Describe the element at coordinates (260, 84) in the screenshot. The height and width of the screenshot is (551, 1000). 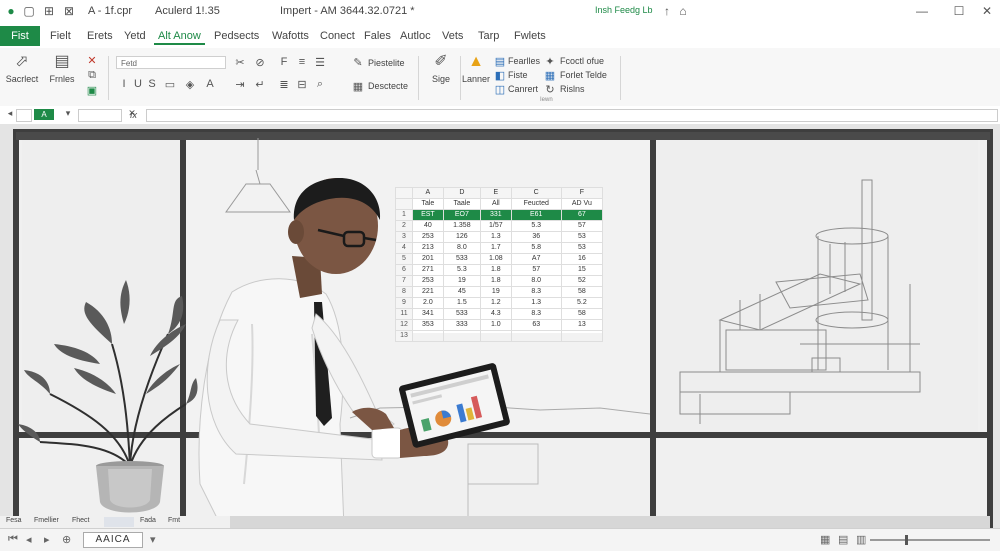
I see `wrap-icon: ↵` at that location.